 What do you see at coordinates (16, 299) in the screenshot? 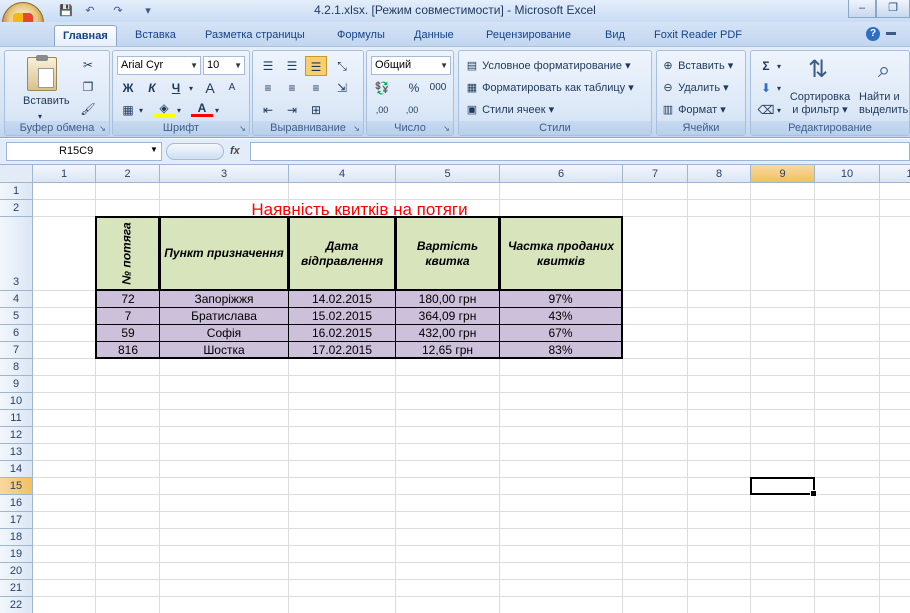
I see `row-header: 4` at bounding box center [16, 299].